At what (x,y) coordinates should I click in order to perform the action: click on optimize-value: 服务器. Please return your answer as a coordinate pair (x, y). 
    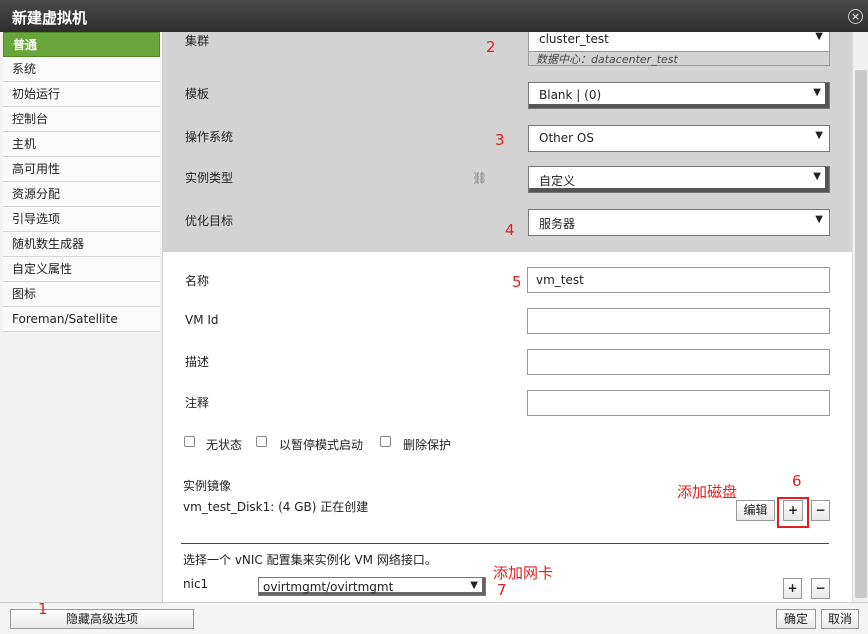
    Looking at the image, I should click on (557, 224).